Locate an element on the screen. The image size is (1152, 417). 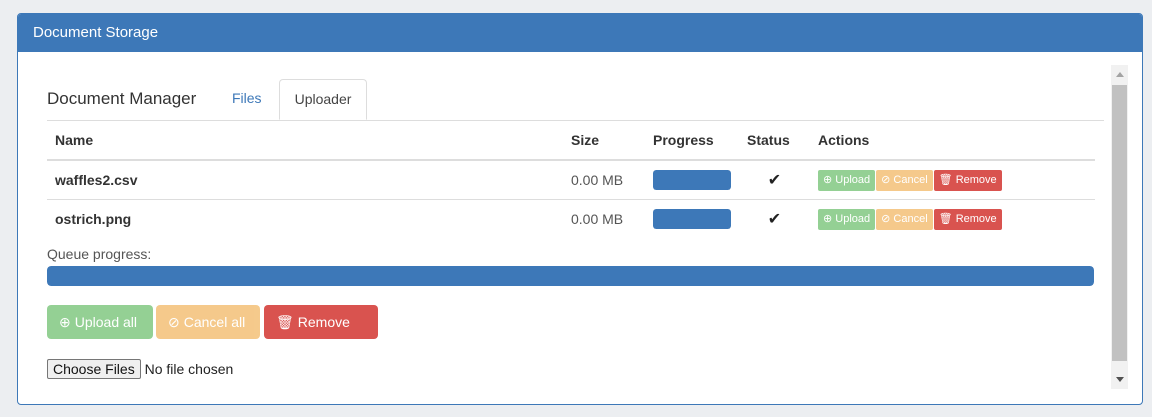
queue-progress-bar is located at coordinates (570, 276).